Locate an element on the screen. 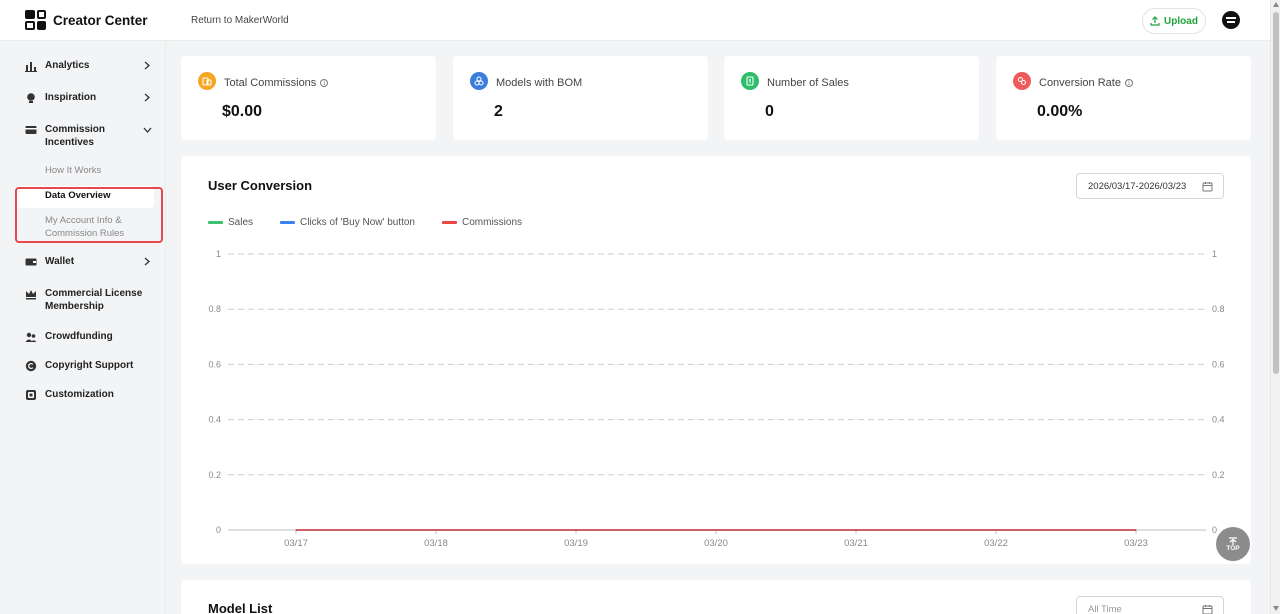  y-tick-label-left: 0.6 is located at coordinates (214, 364).